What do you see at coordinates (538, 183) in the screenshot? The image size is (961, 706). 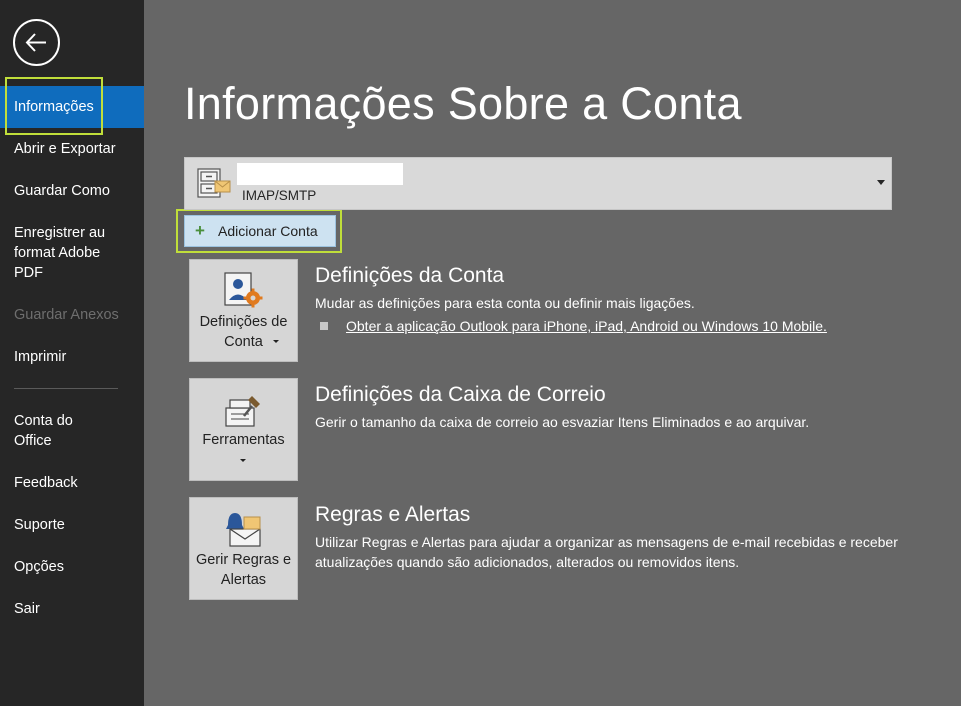 I see `account-selector: IMAP/SMTP` at bounding box center [538, 183].